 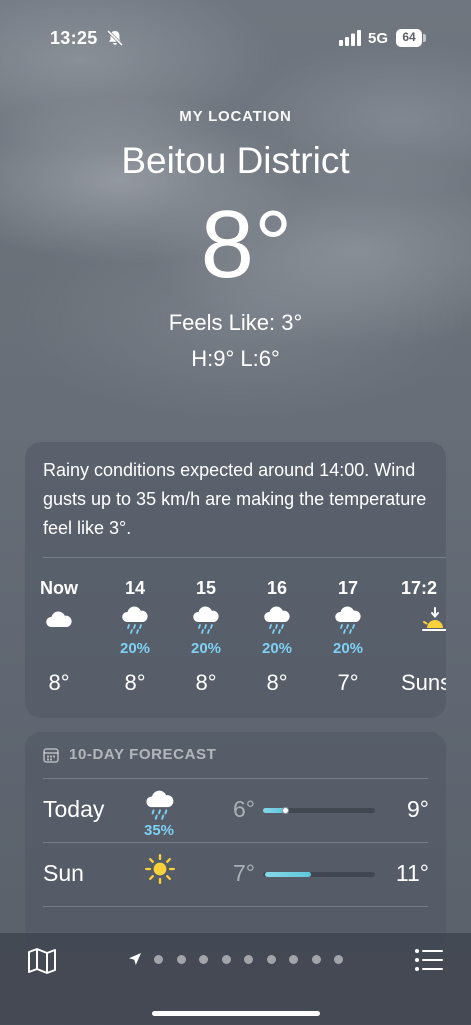 I want to click on forecast-row: Sun 7° 11°, so click(x=235, y=874).